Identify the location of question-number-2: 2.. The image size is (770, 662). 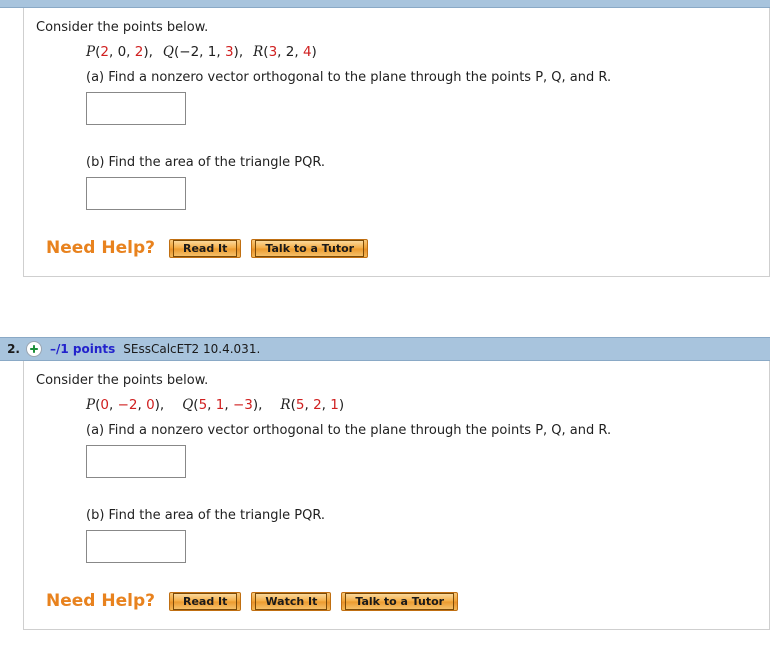
(13, 349).